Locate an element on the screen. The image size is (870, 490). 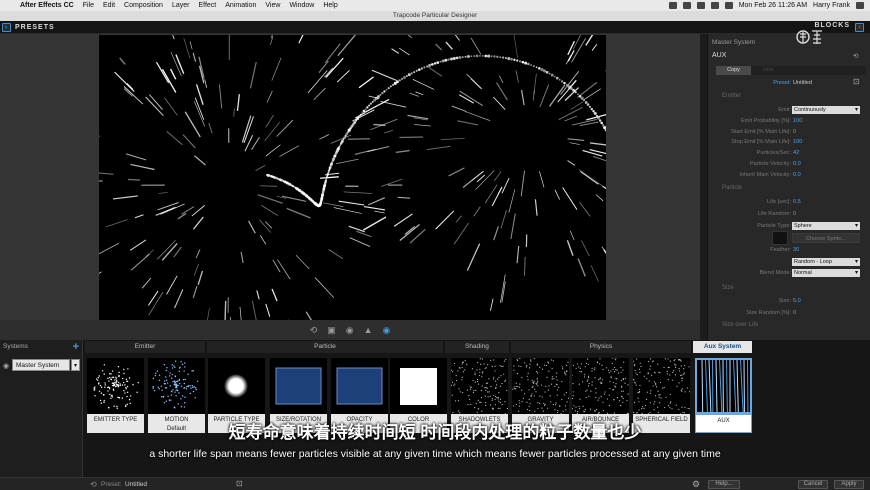
menu-effect: Effect is located at coordinates (207, 5).